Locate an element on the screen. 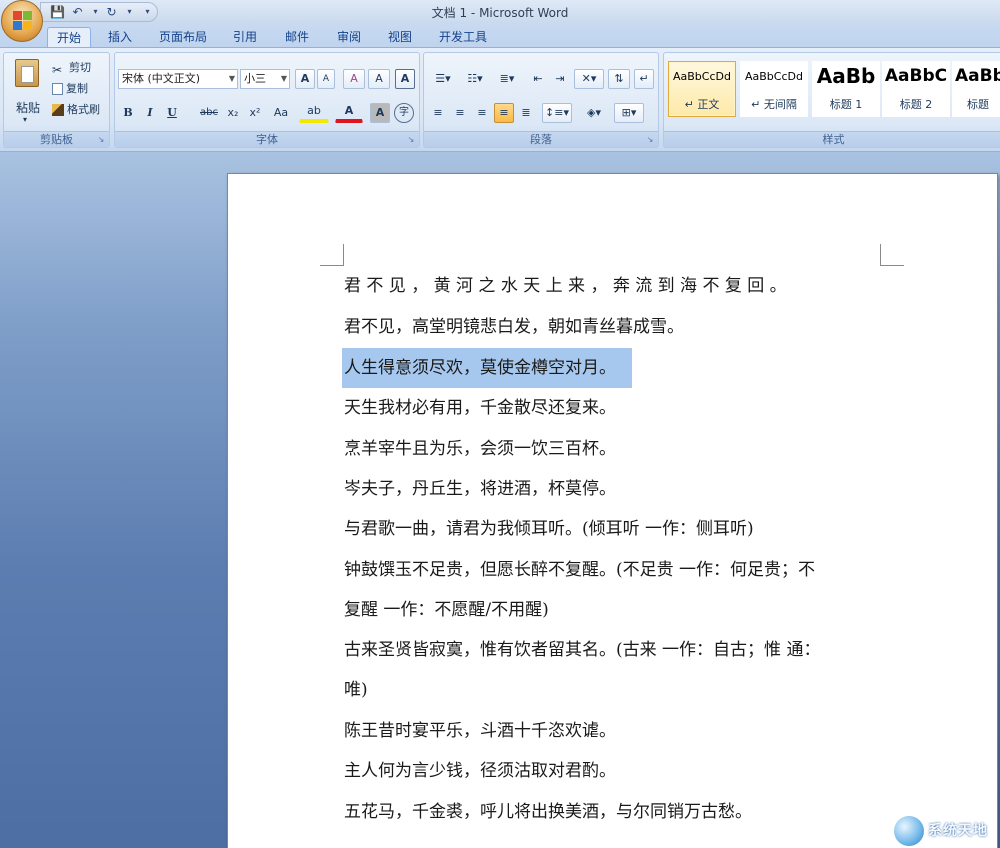 Image resolution: width=1000 pixels, height=848 pixels. style-heading-1: AaBb 标题 1 is located at coordinates (846, 89).